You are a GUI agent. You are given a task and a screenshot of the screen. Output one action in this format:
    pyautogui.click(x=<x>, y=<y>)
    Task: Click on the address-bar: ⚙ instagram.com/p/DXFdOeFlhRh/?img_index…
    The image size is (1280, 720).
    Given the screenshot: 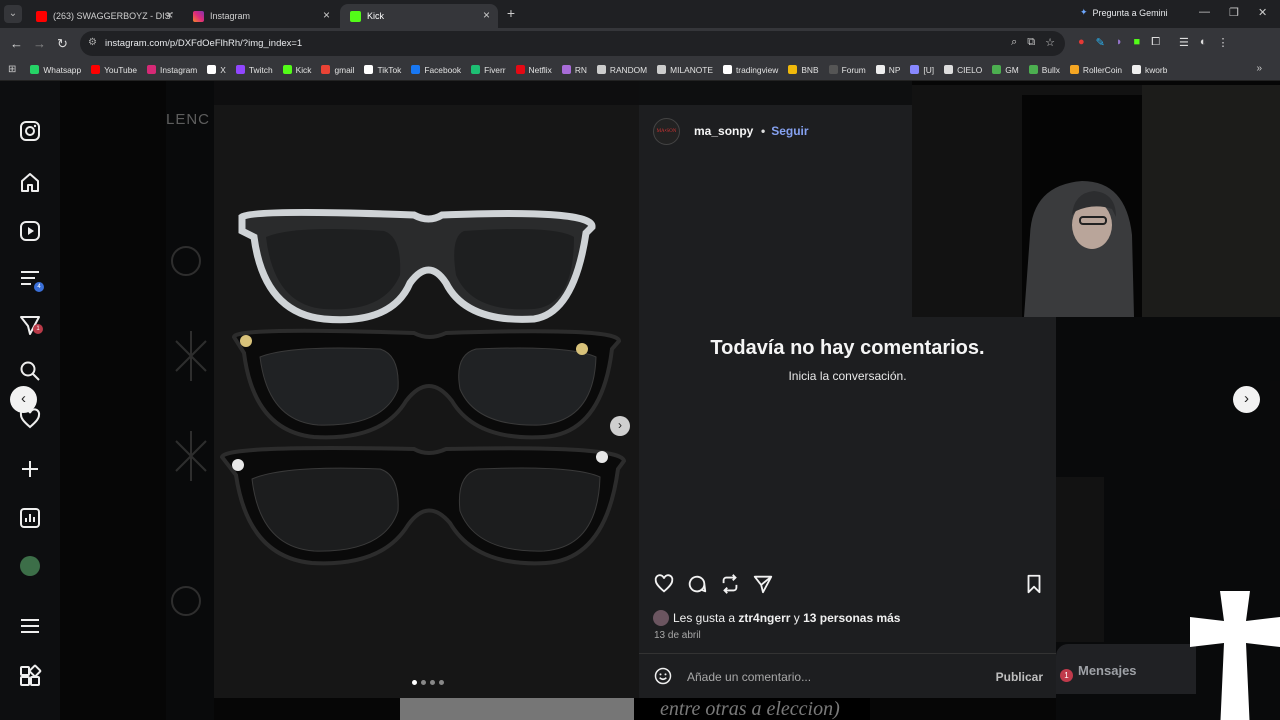 What is the action you would take?
    pyautogui.click(x=572, y=43)
    